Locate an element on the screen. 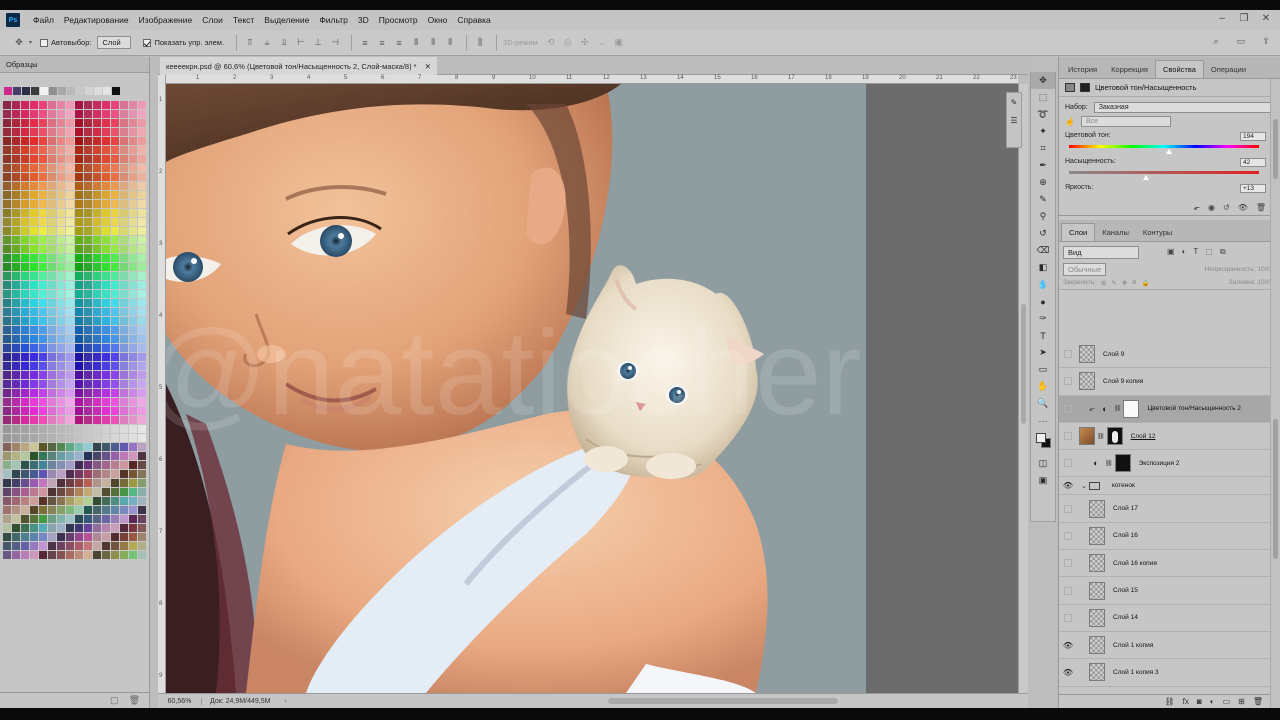 This screenshot has width=1280, height=720. saturation-value: 42 is located at coordinates (1253, 162).